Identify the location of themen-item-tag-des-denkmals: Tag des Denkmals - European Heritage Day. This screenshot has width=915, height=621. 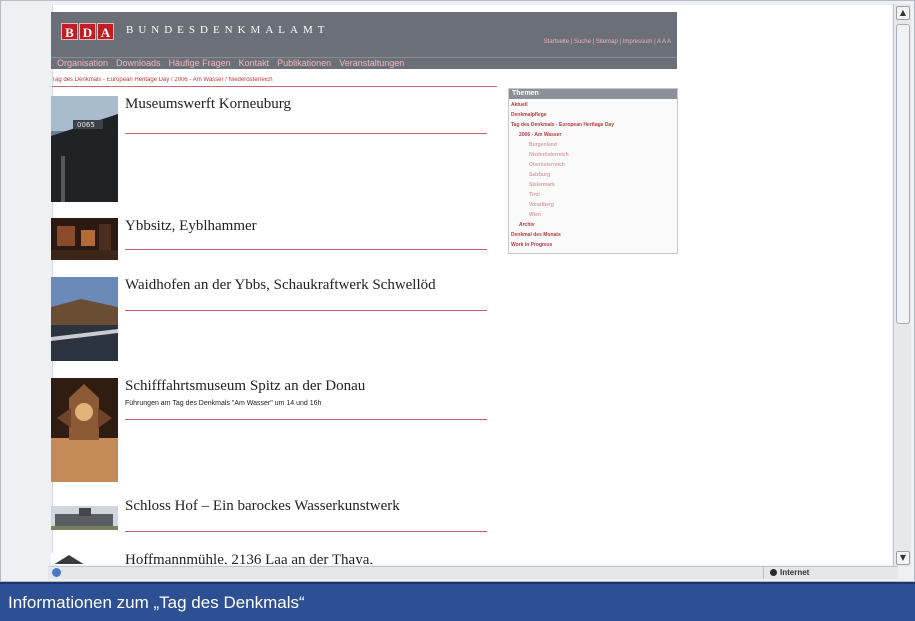
(593, 125).